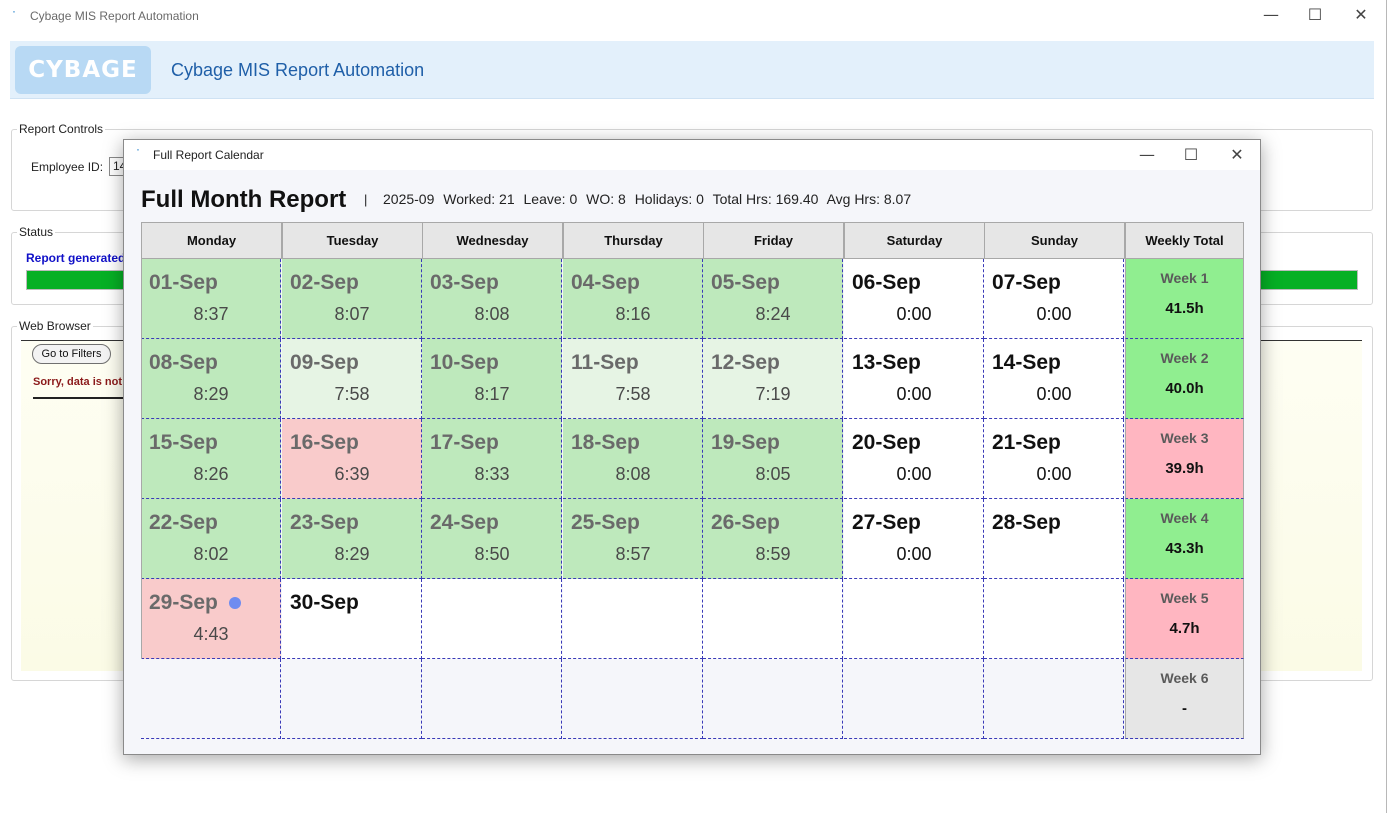 The width and height of the screenshot is (1387, 813). I want to click on grid-left-border, so click(141, 440).